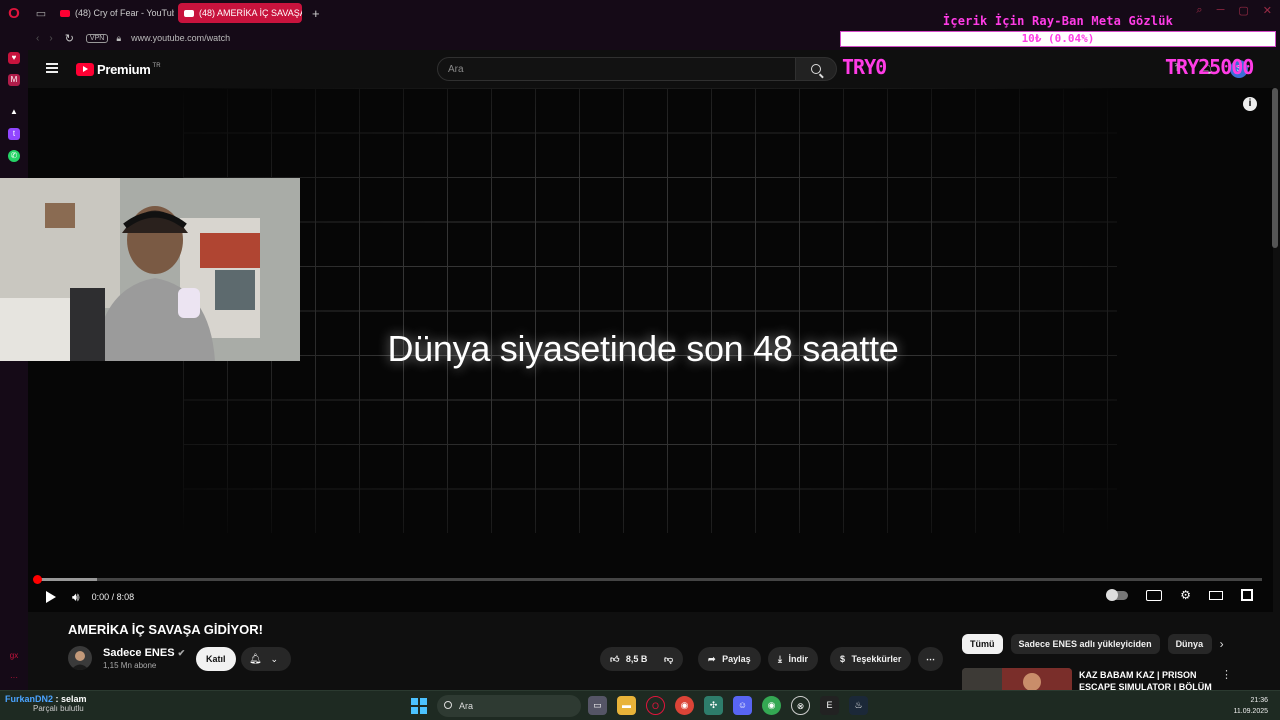 The width and height of the screenshot is (1280, 720). Describe the element at coordinates (76, 597) in the screenshot. I see `volume-icon: 🔊︎` at that location.